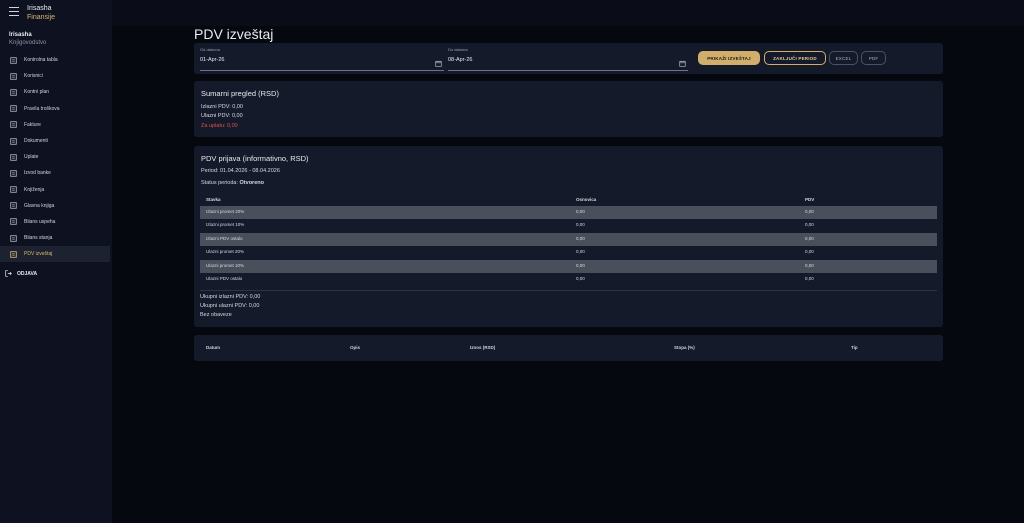  I want to click on status-label: Status perioda:, so click(220, 183).